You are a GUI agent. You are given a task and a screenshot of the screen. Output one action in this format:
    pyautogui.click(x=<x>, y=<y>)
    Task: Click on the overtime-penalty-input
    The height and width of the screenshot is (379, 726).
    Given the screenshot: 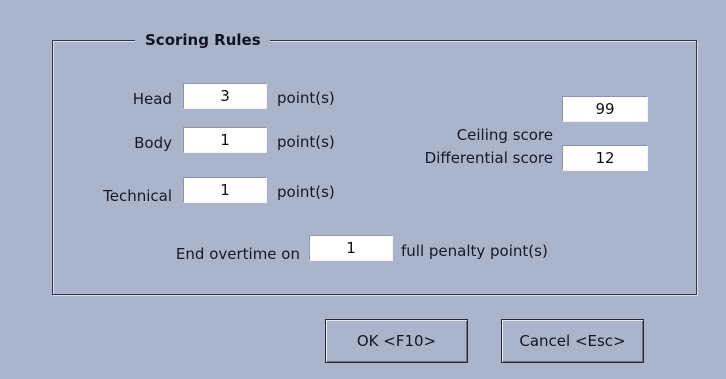 What is the action you would take?
    pyautogui.click(x=351, y=248)
    